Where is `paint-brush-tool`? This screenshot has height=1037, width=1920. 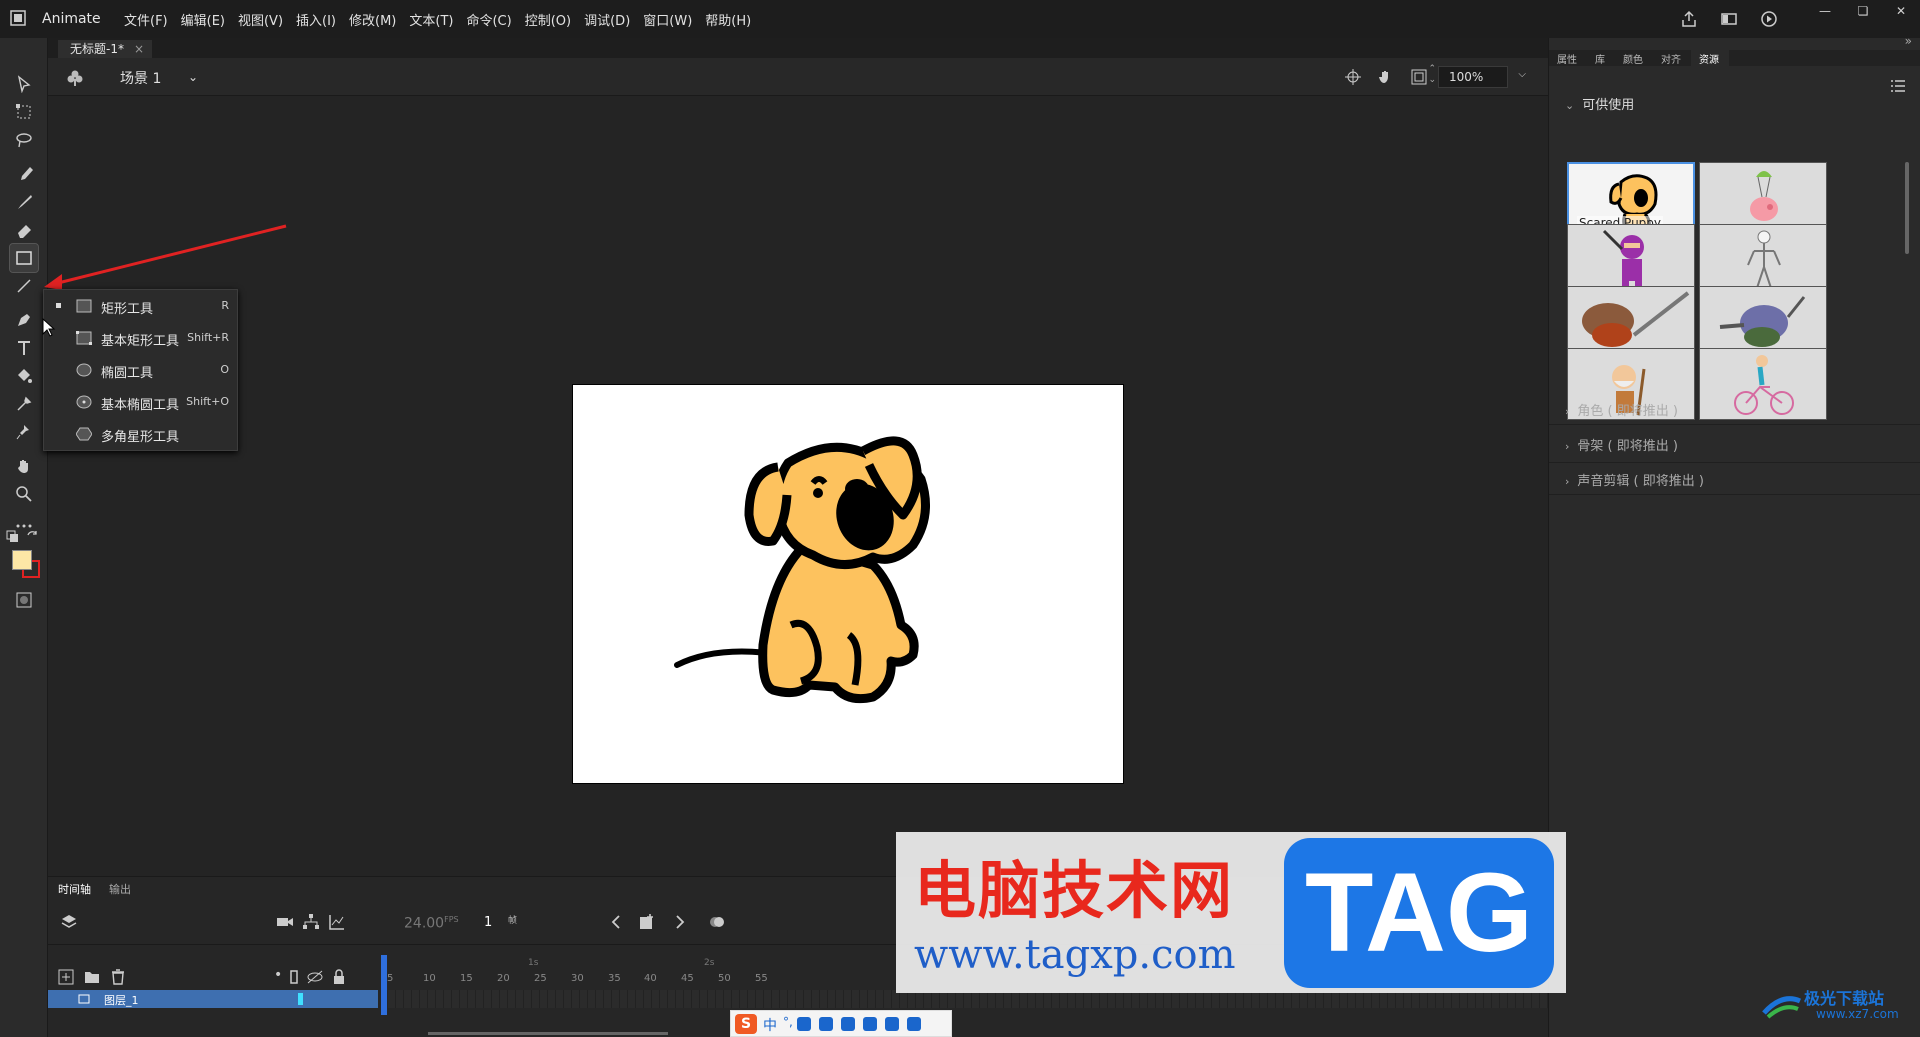
paint-brush-tool is located at coordinates (24, 174).